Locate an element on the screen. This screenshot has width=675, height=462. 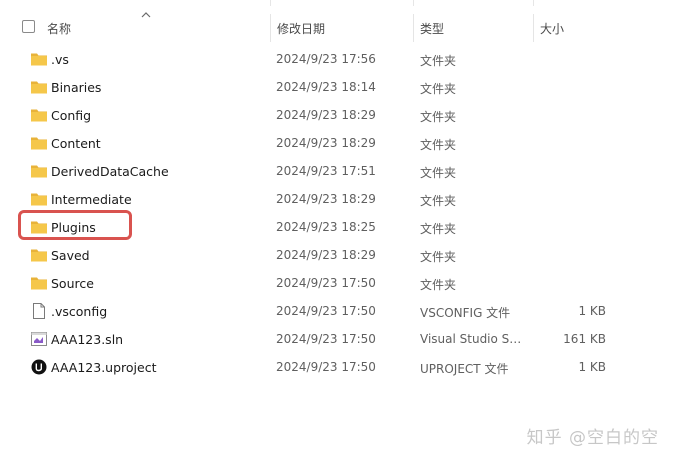
file-name: Config is located at coordinates (71, 115).